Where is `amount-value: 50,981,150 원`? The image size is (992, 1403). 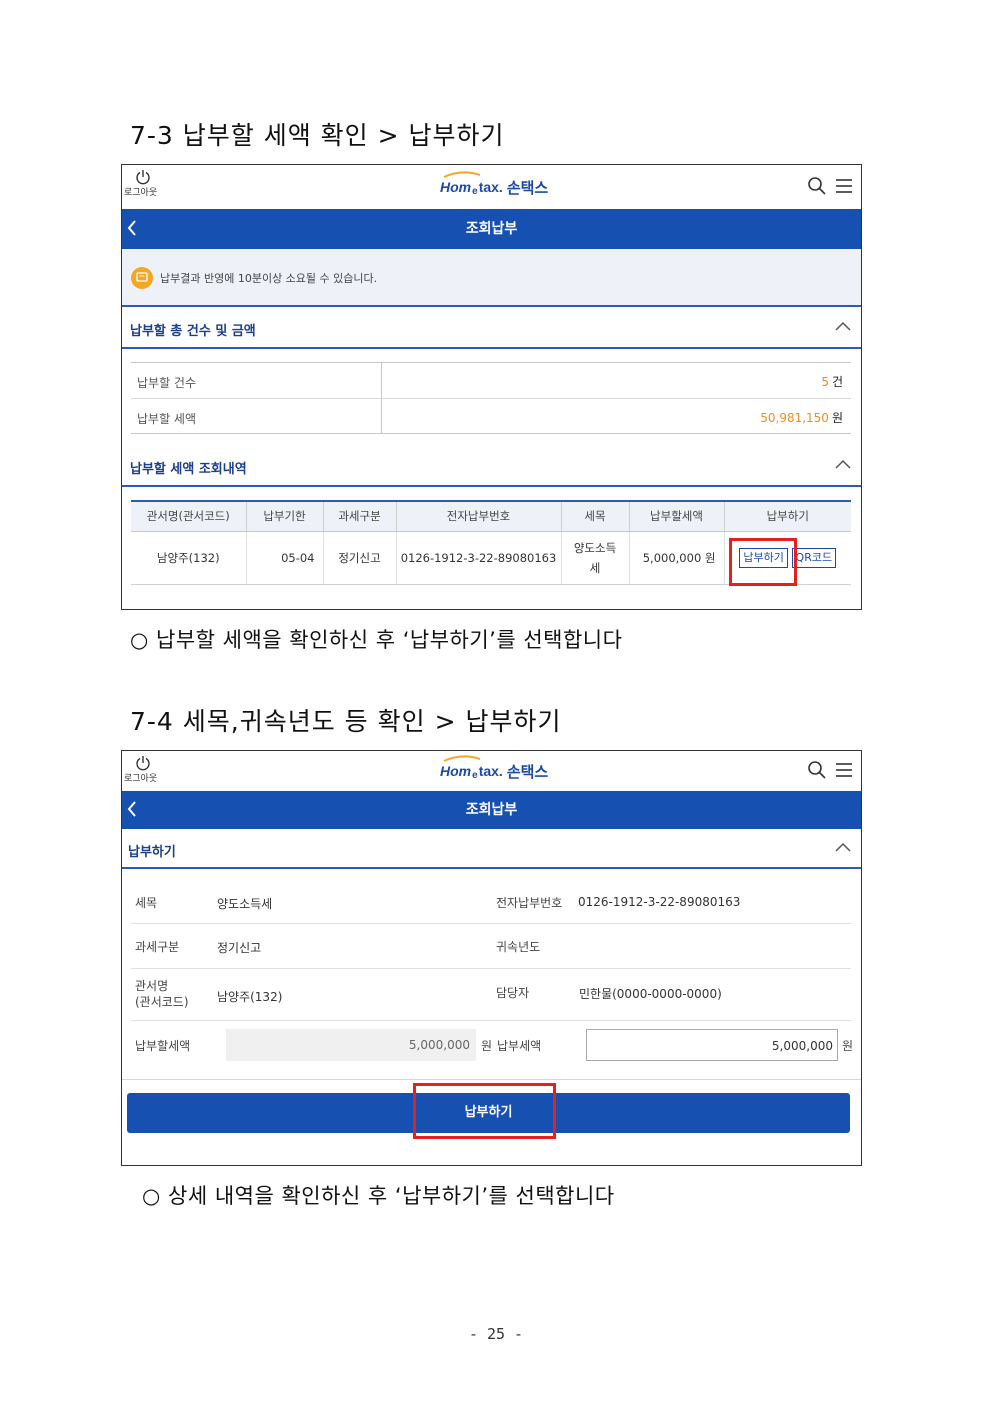
amount-value: 50,981,150 원 is located at coordinates (801, 418).